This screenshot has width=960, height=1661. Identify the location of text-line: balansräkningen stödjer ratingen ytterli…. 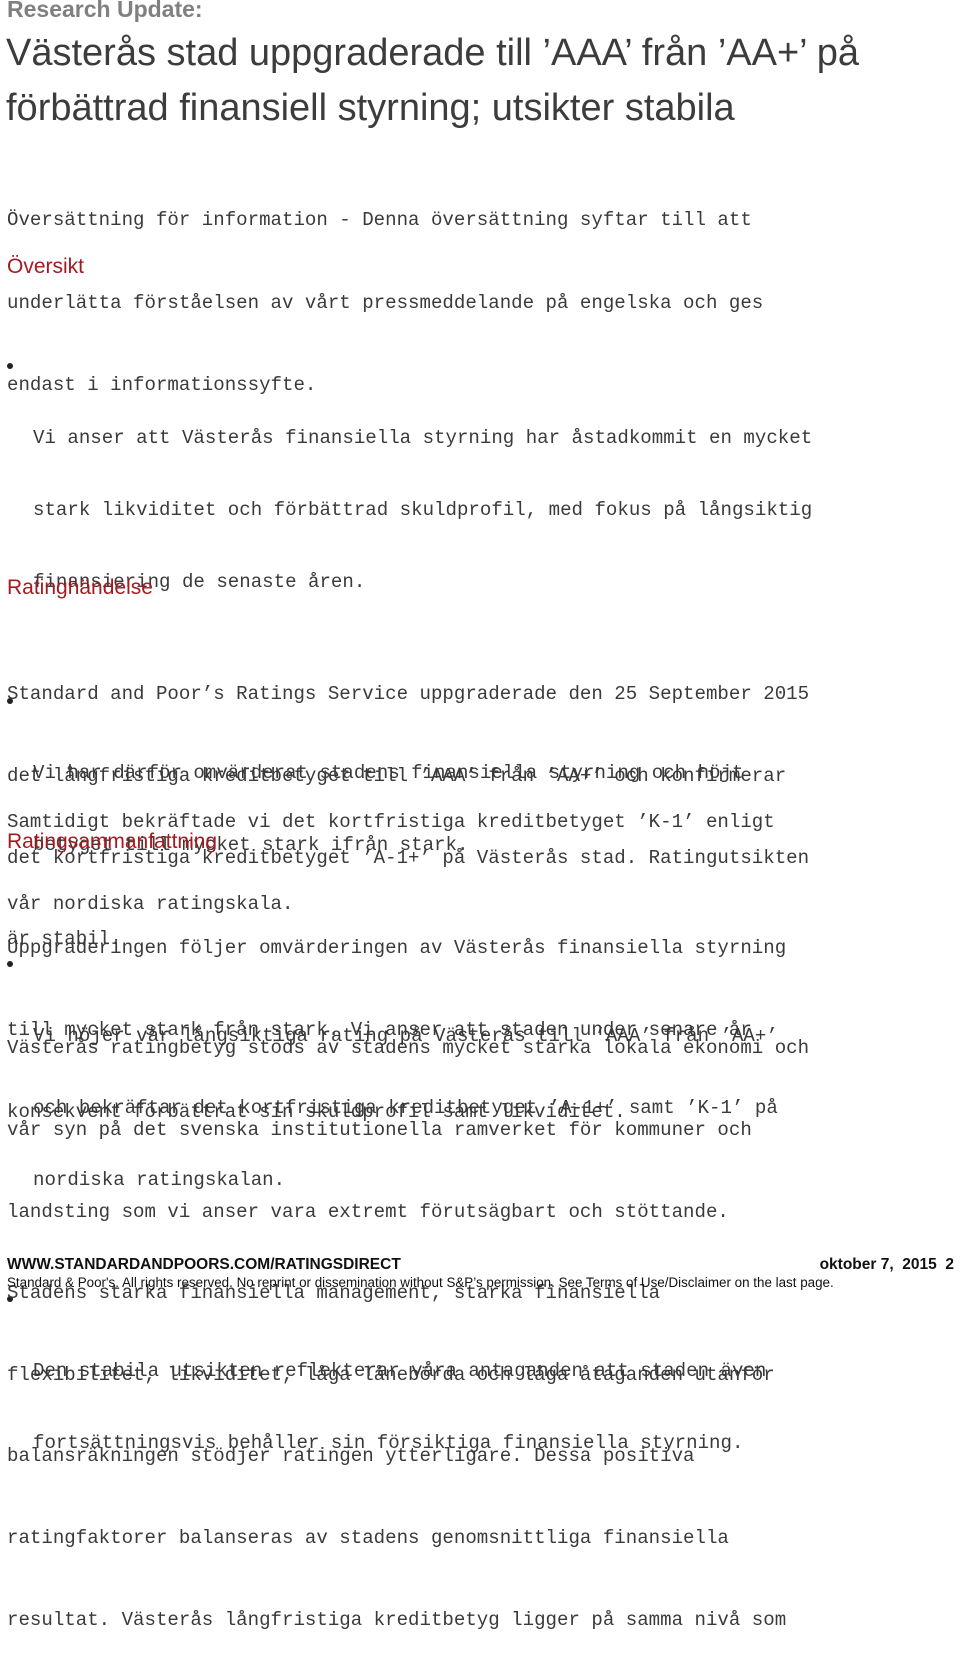
(351, 1456).